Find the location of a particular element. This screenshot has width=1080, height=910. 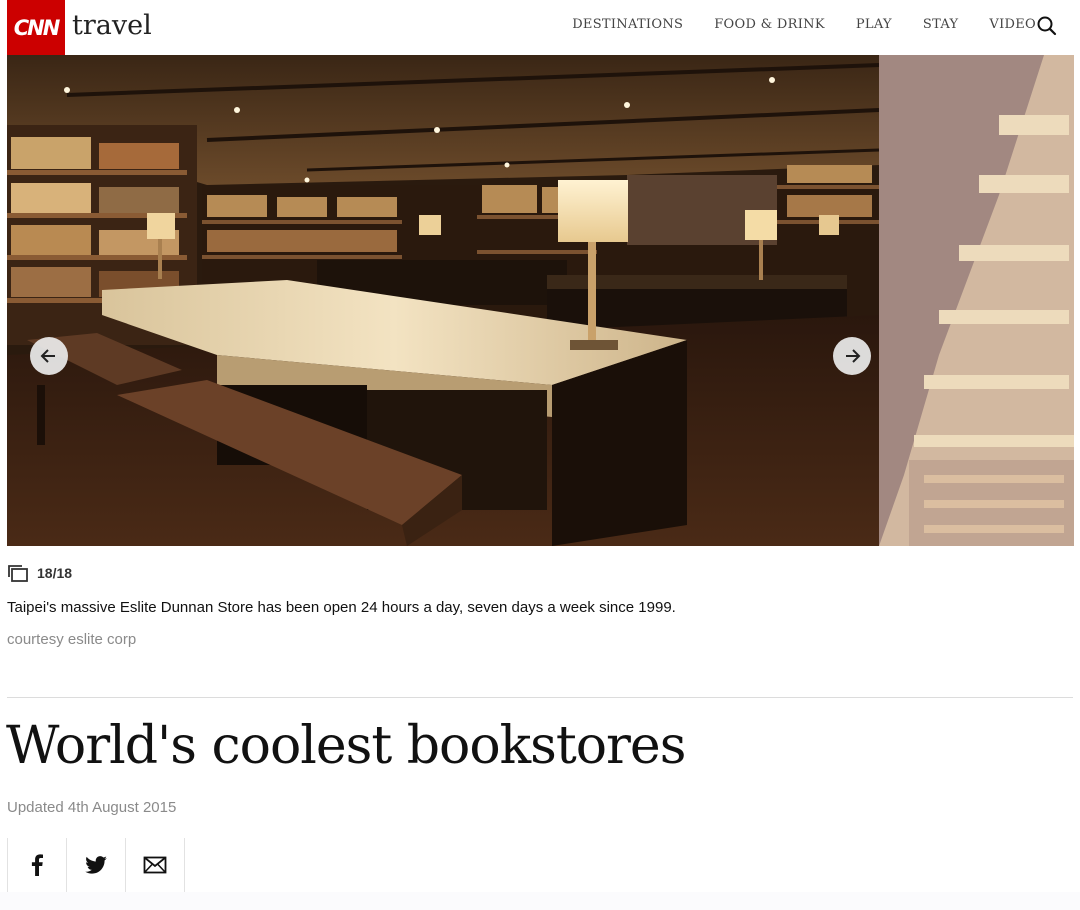

gallery-counter: 18/18 is located at coordinates (39, 573).